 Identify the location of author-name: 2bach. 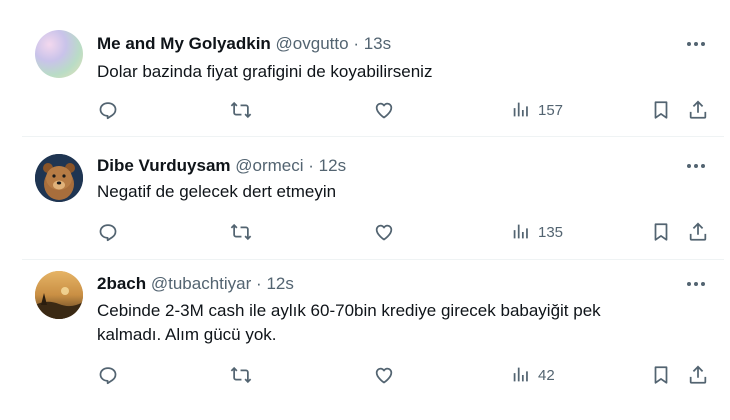
(121, 283).